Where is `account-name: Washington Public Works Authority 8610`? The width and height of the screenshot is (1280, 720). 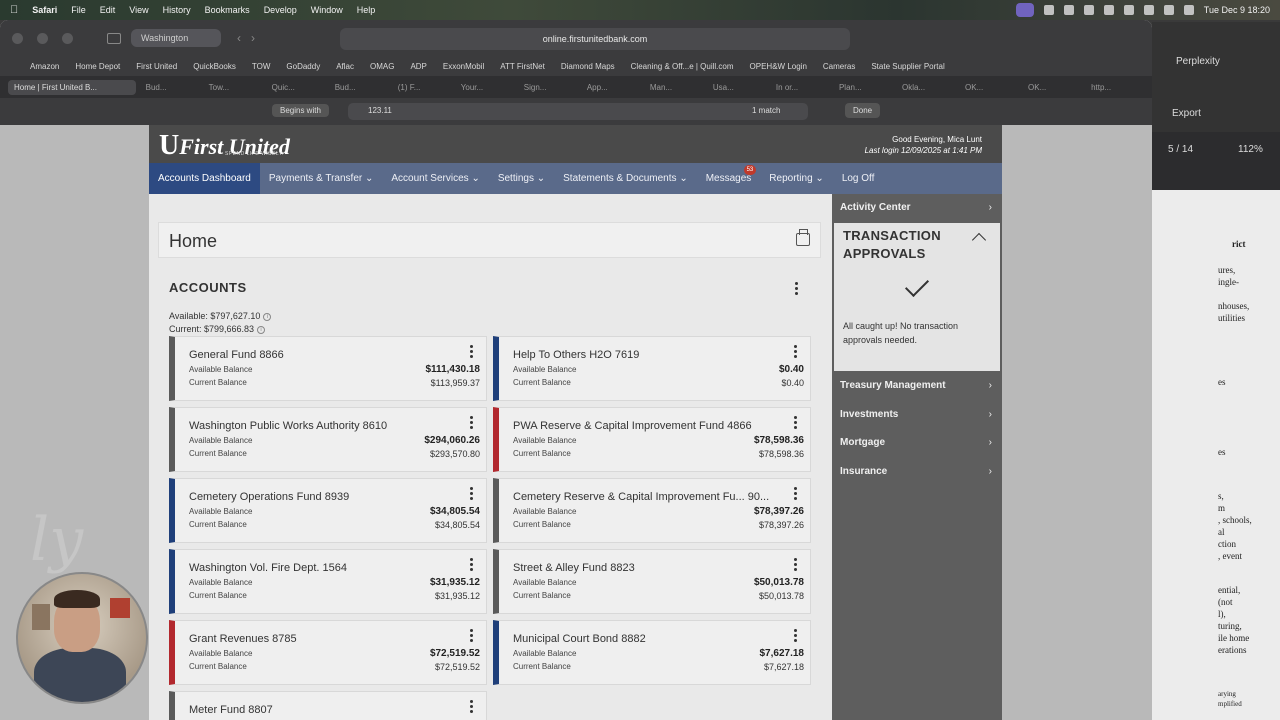
account-name: Washington Public Works Authority 8610 is located at coordinates (324, 426).